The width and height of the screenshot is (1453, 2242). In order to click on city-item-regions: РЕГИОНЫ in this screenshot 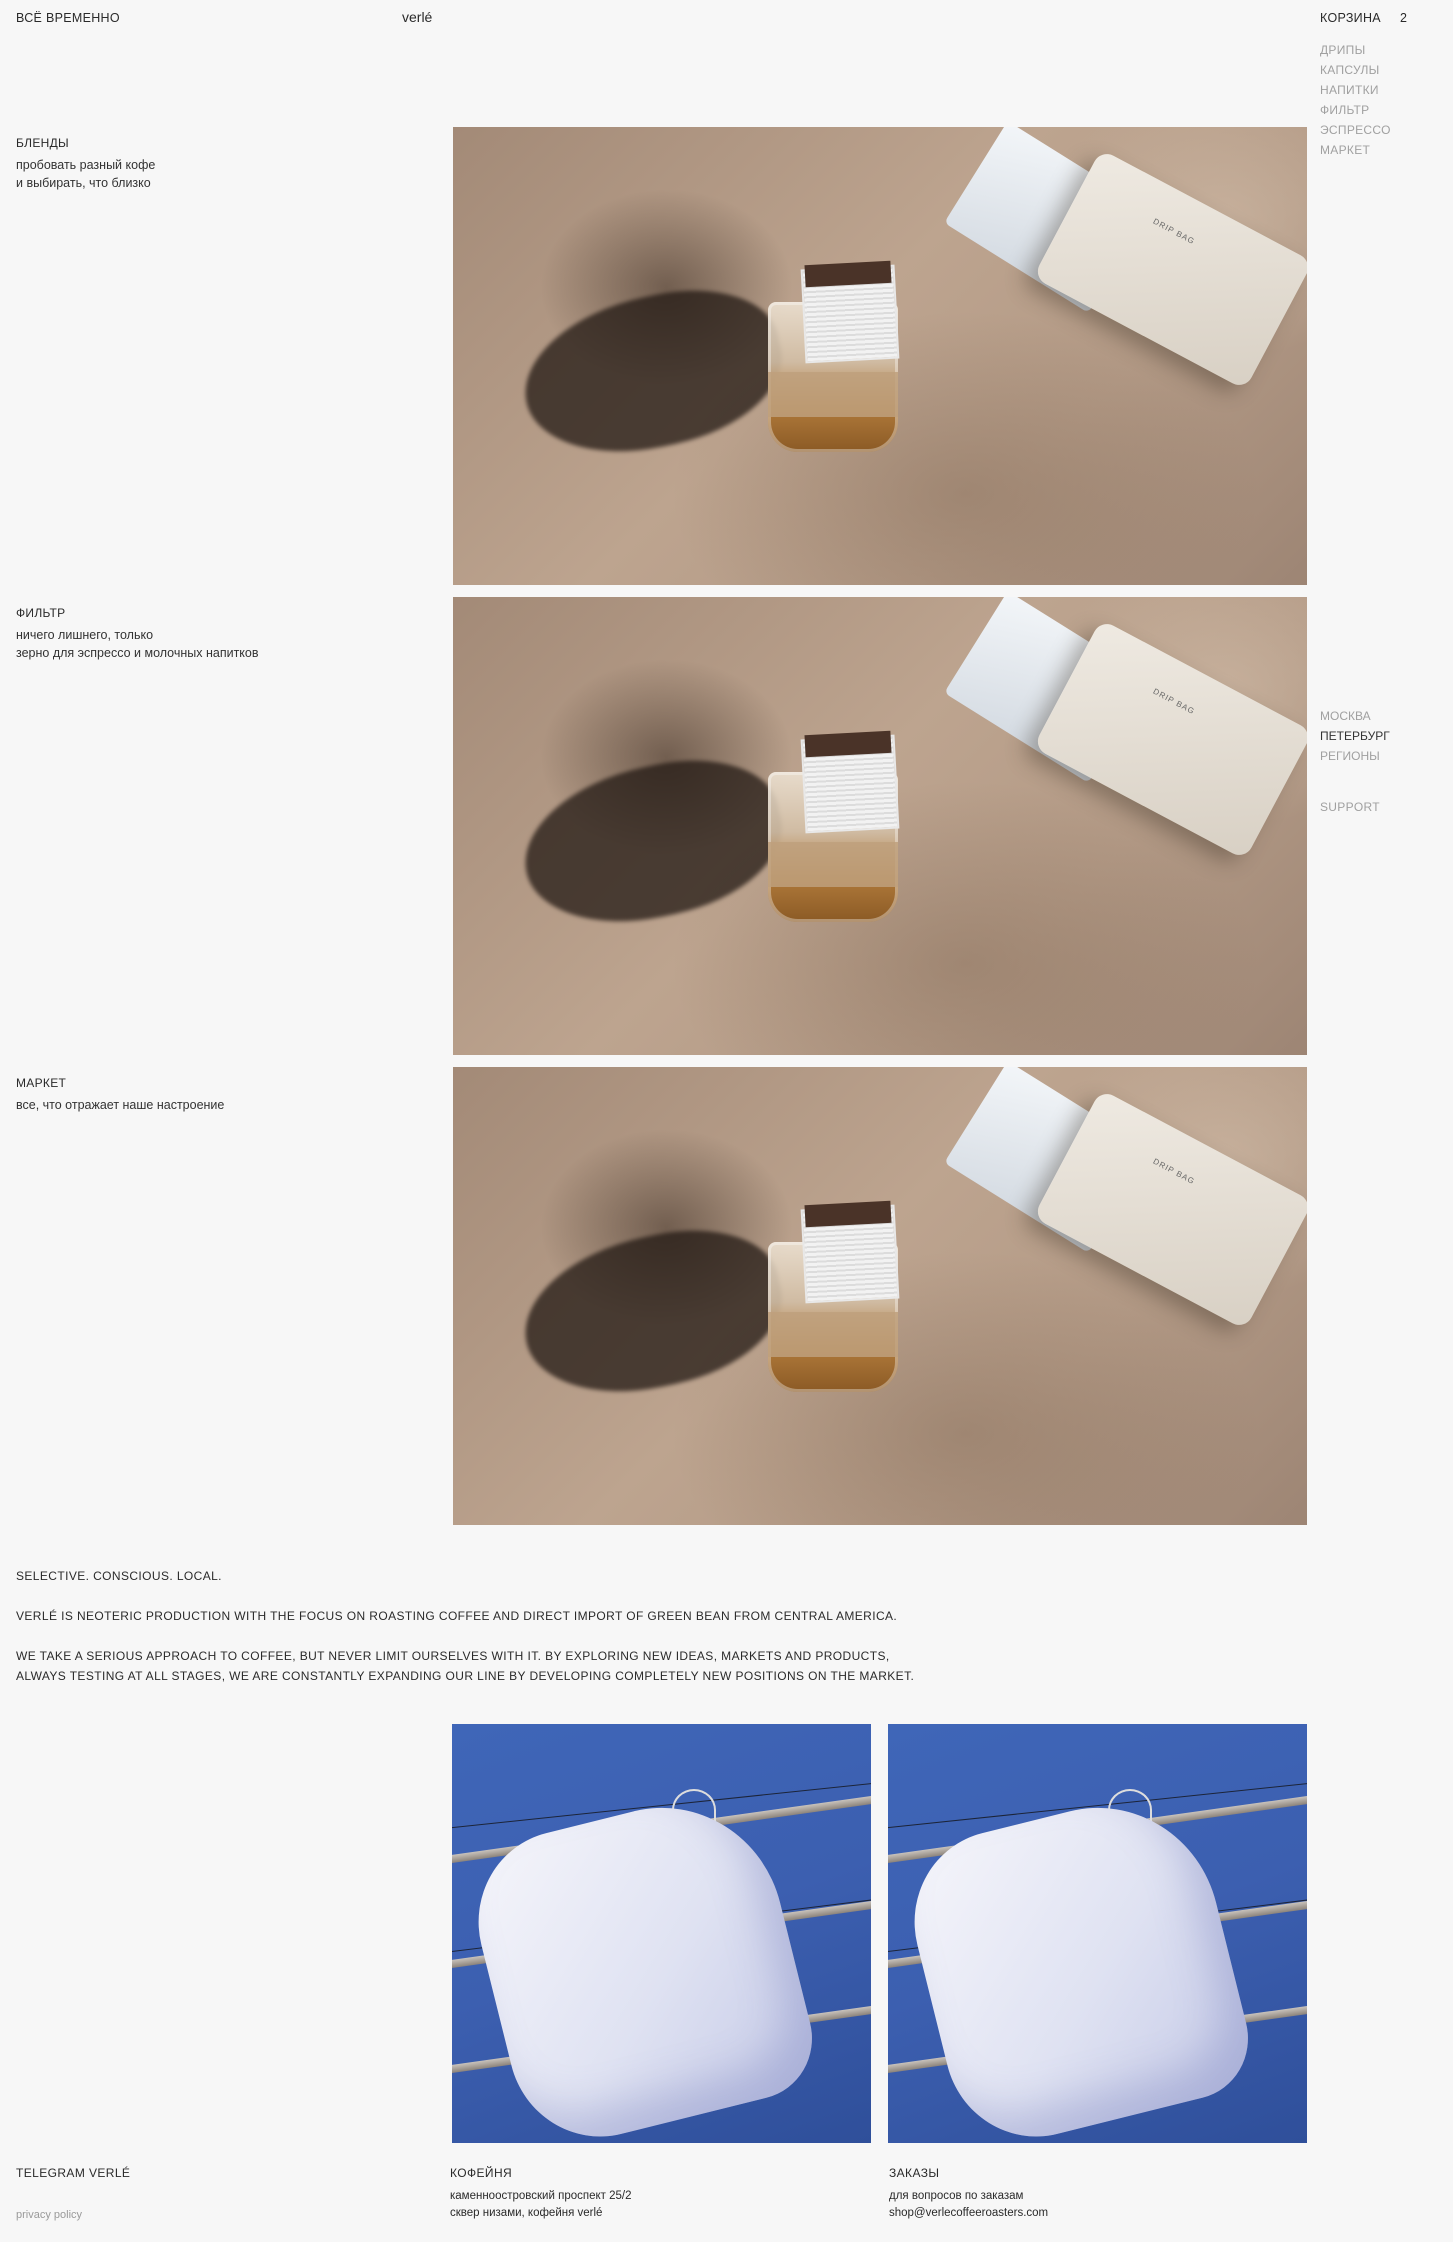, I will do `click(1355, 756)`.